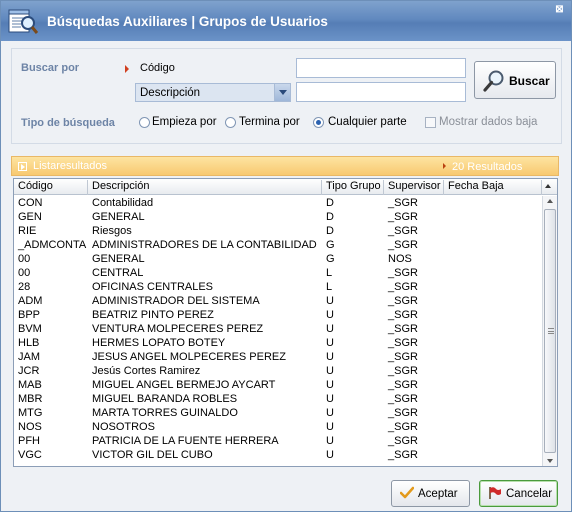  What do you see at coordinates (318, 122) in the screenshot?
I see `radio-cualquier-parte` at bounding box center [318, 122].